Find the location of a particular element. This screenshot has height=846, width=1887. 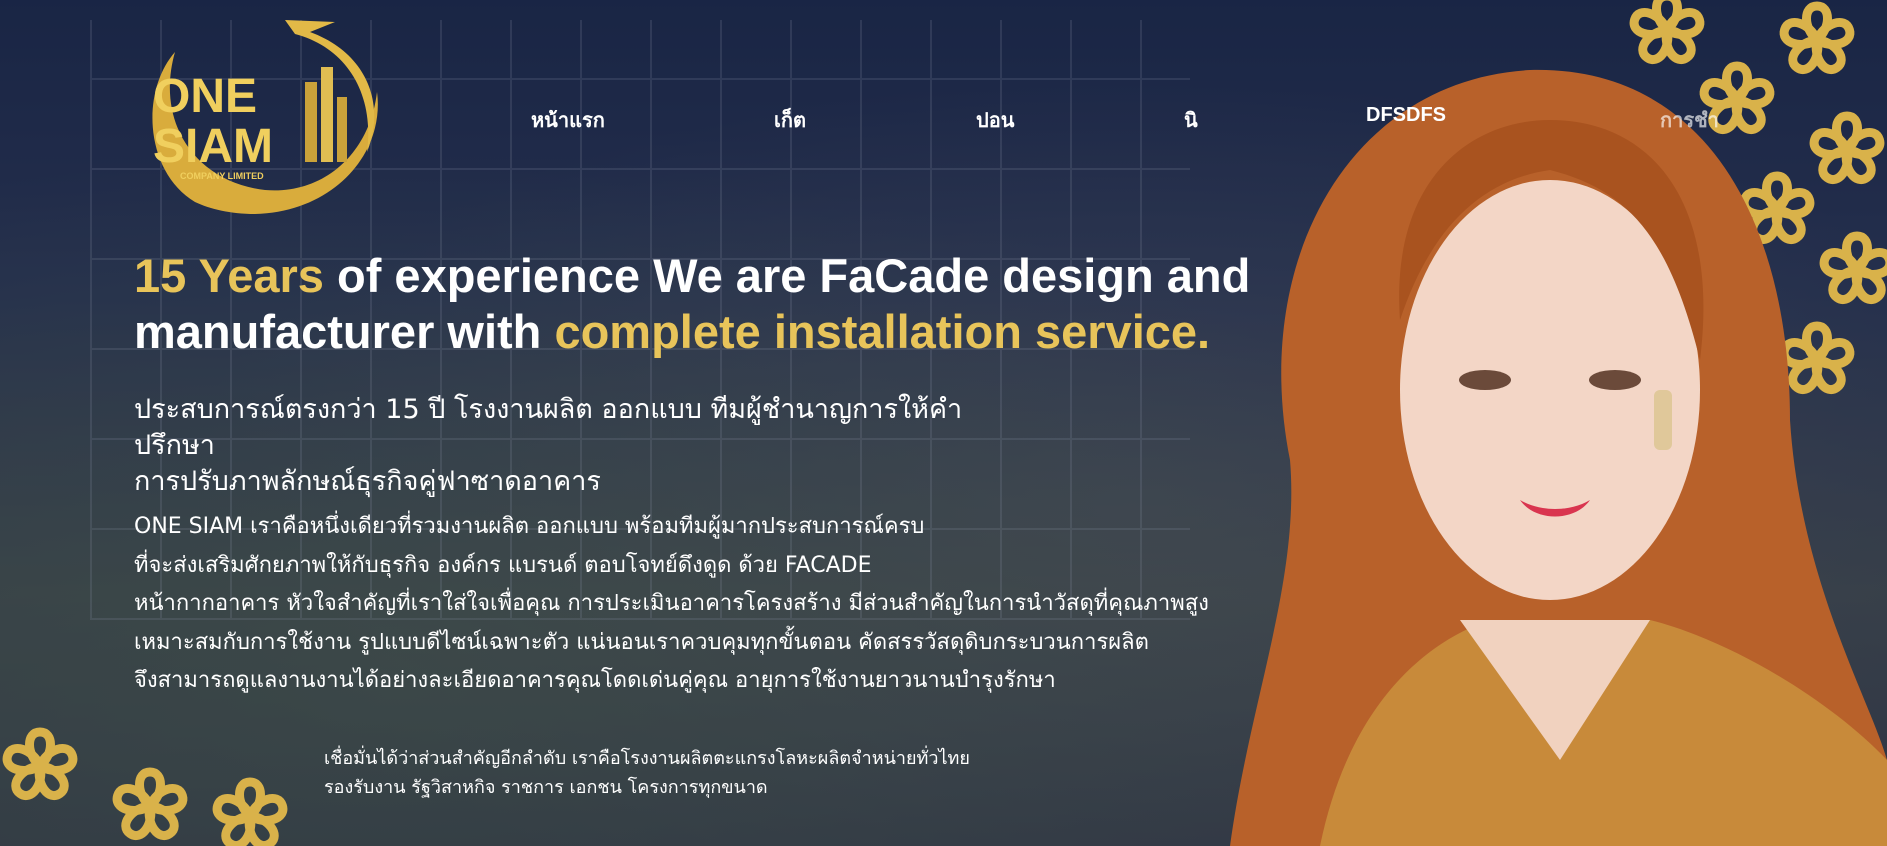

nav-item-2: เก็ต is located at coordinates (790, 120).